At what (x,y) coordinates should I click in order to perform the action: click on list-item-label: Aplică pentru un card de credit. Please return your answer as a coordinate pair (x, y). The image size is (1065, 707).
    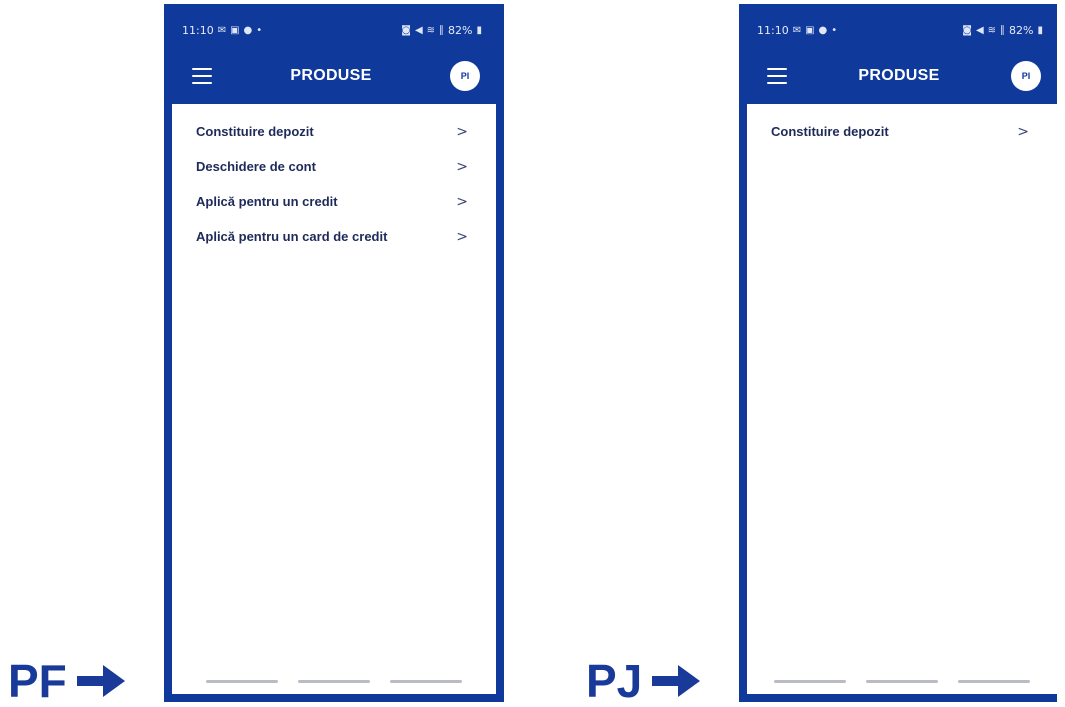
    Looking at the image, I should click on (292, 236).